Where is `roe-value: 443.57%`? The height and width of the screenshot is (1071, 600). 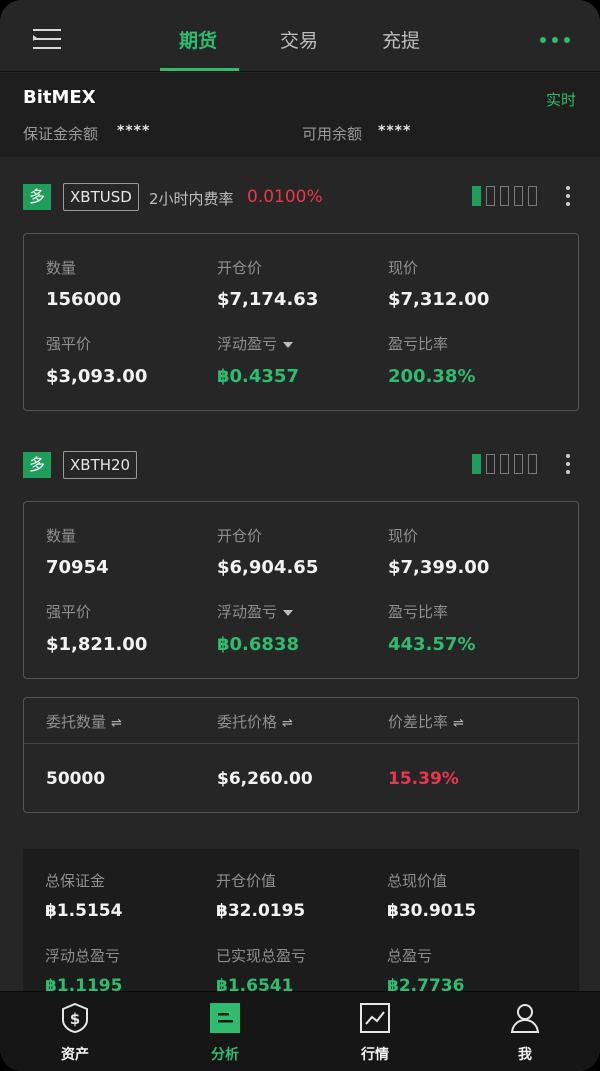 roe-value: 443.57% is located at coordinates (432, 644).